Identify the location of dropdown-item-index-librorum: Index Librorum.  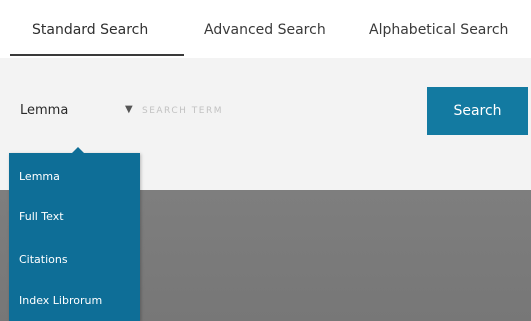
(60, 300).